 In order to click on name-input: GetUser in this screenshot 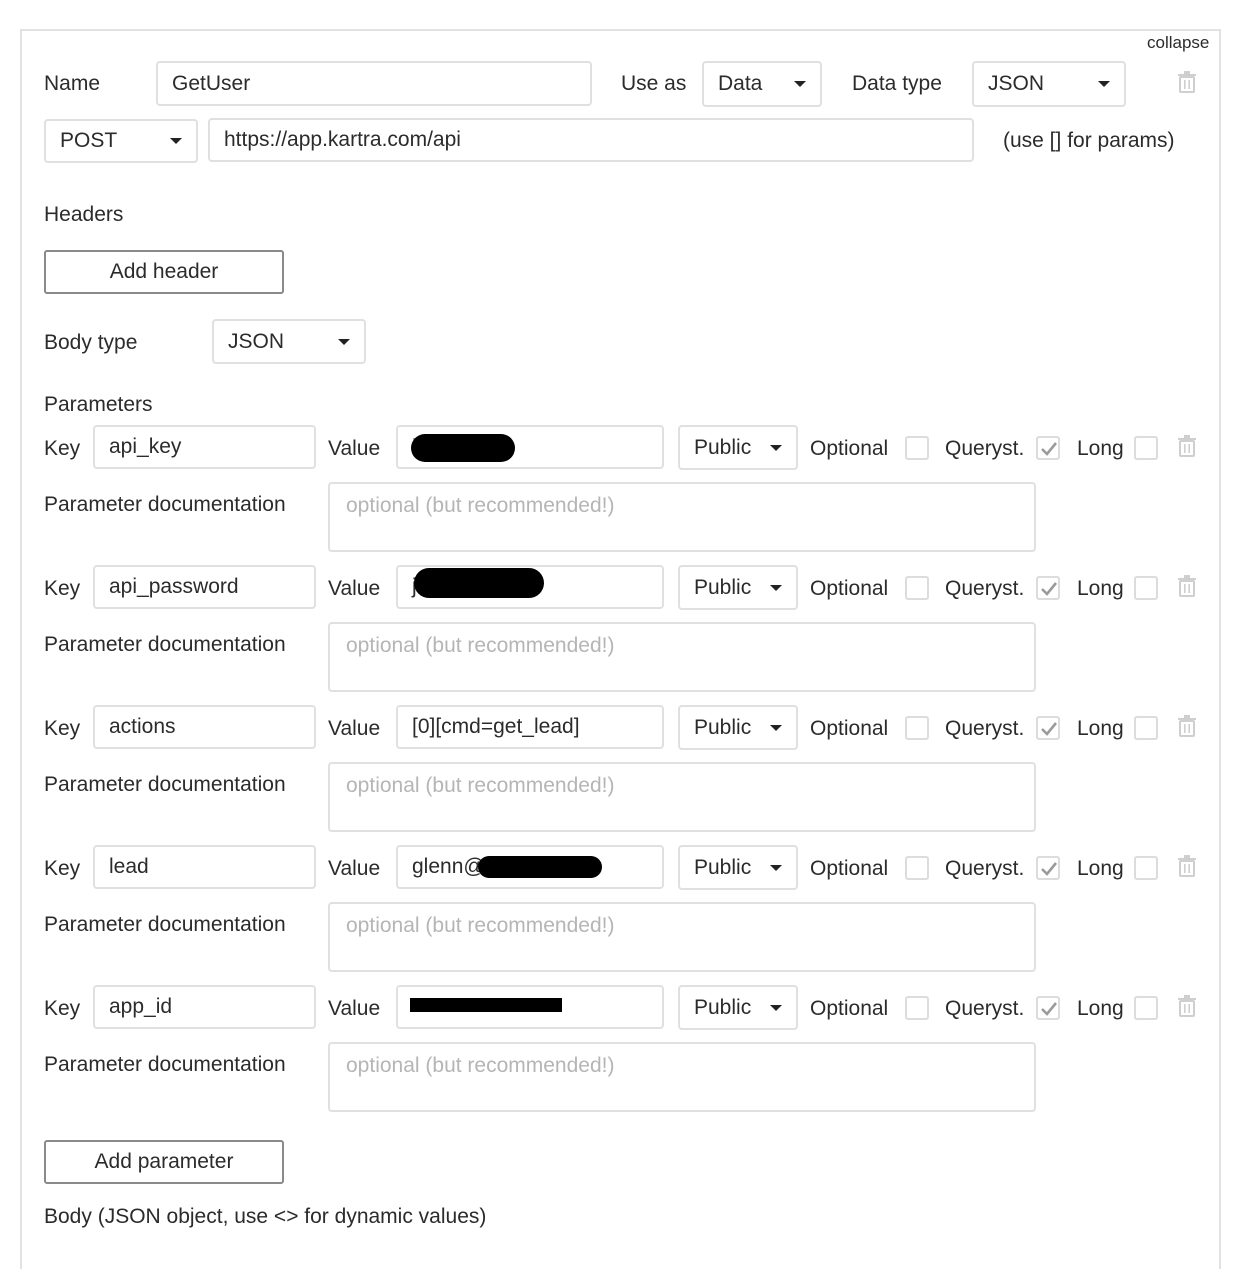, I will do `click(374, 83)`.